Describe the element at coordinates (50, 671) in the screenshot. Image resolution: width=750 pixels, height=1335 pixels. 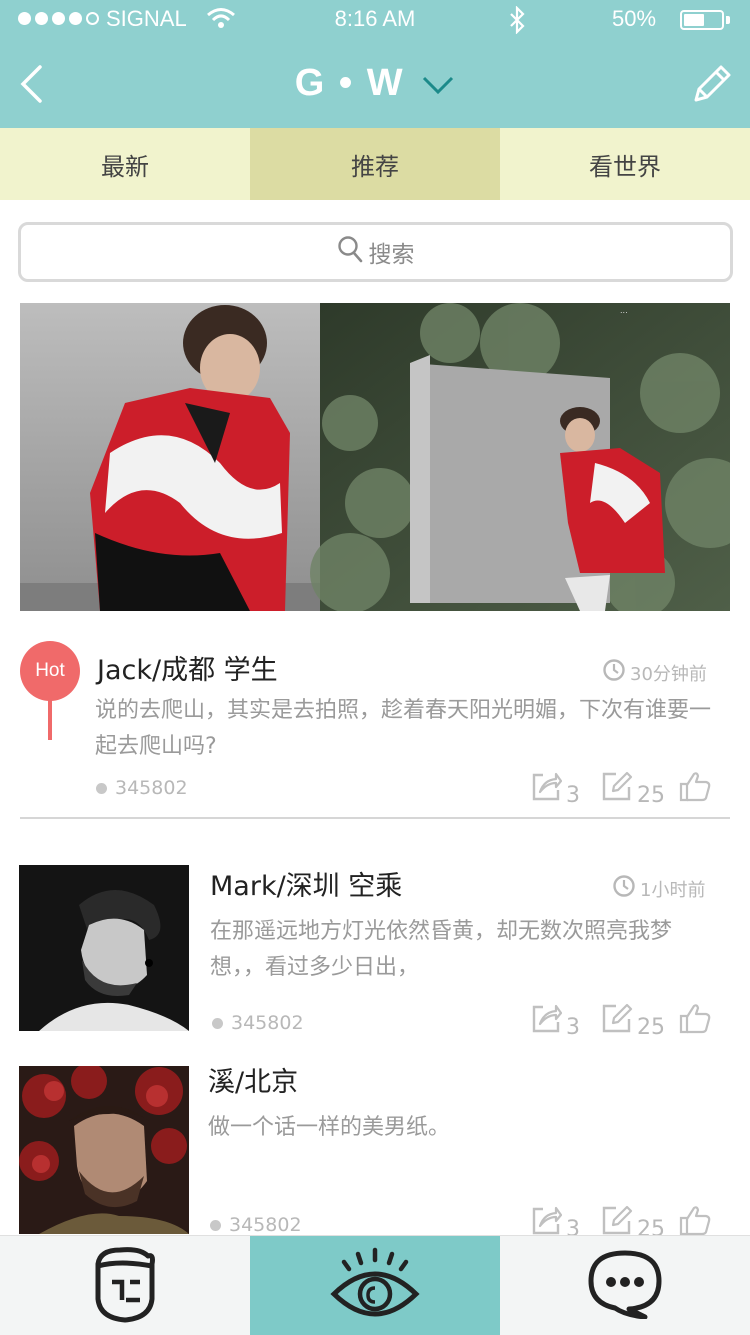
I see `hot-badge: Hot` at that location.